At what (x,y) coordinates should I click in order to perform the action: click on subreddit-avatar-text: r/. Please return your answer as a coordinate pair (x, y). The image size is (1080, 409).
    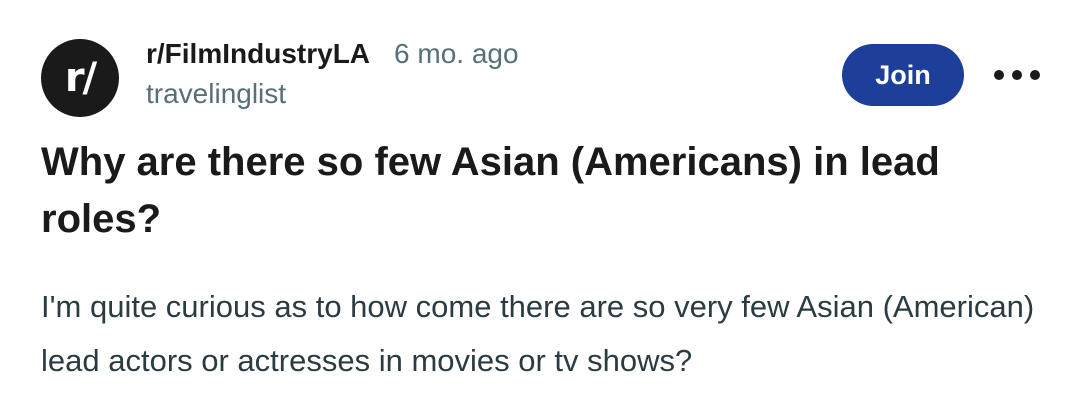
    Looking at the image, I should click on (80, 78).